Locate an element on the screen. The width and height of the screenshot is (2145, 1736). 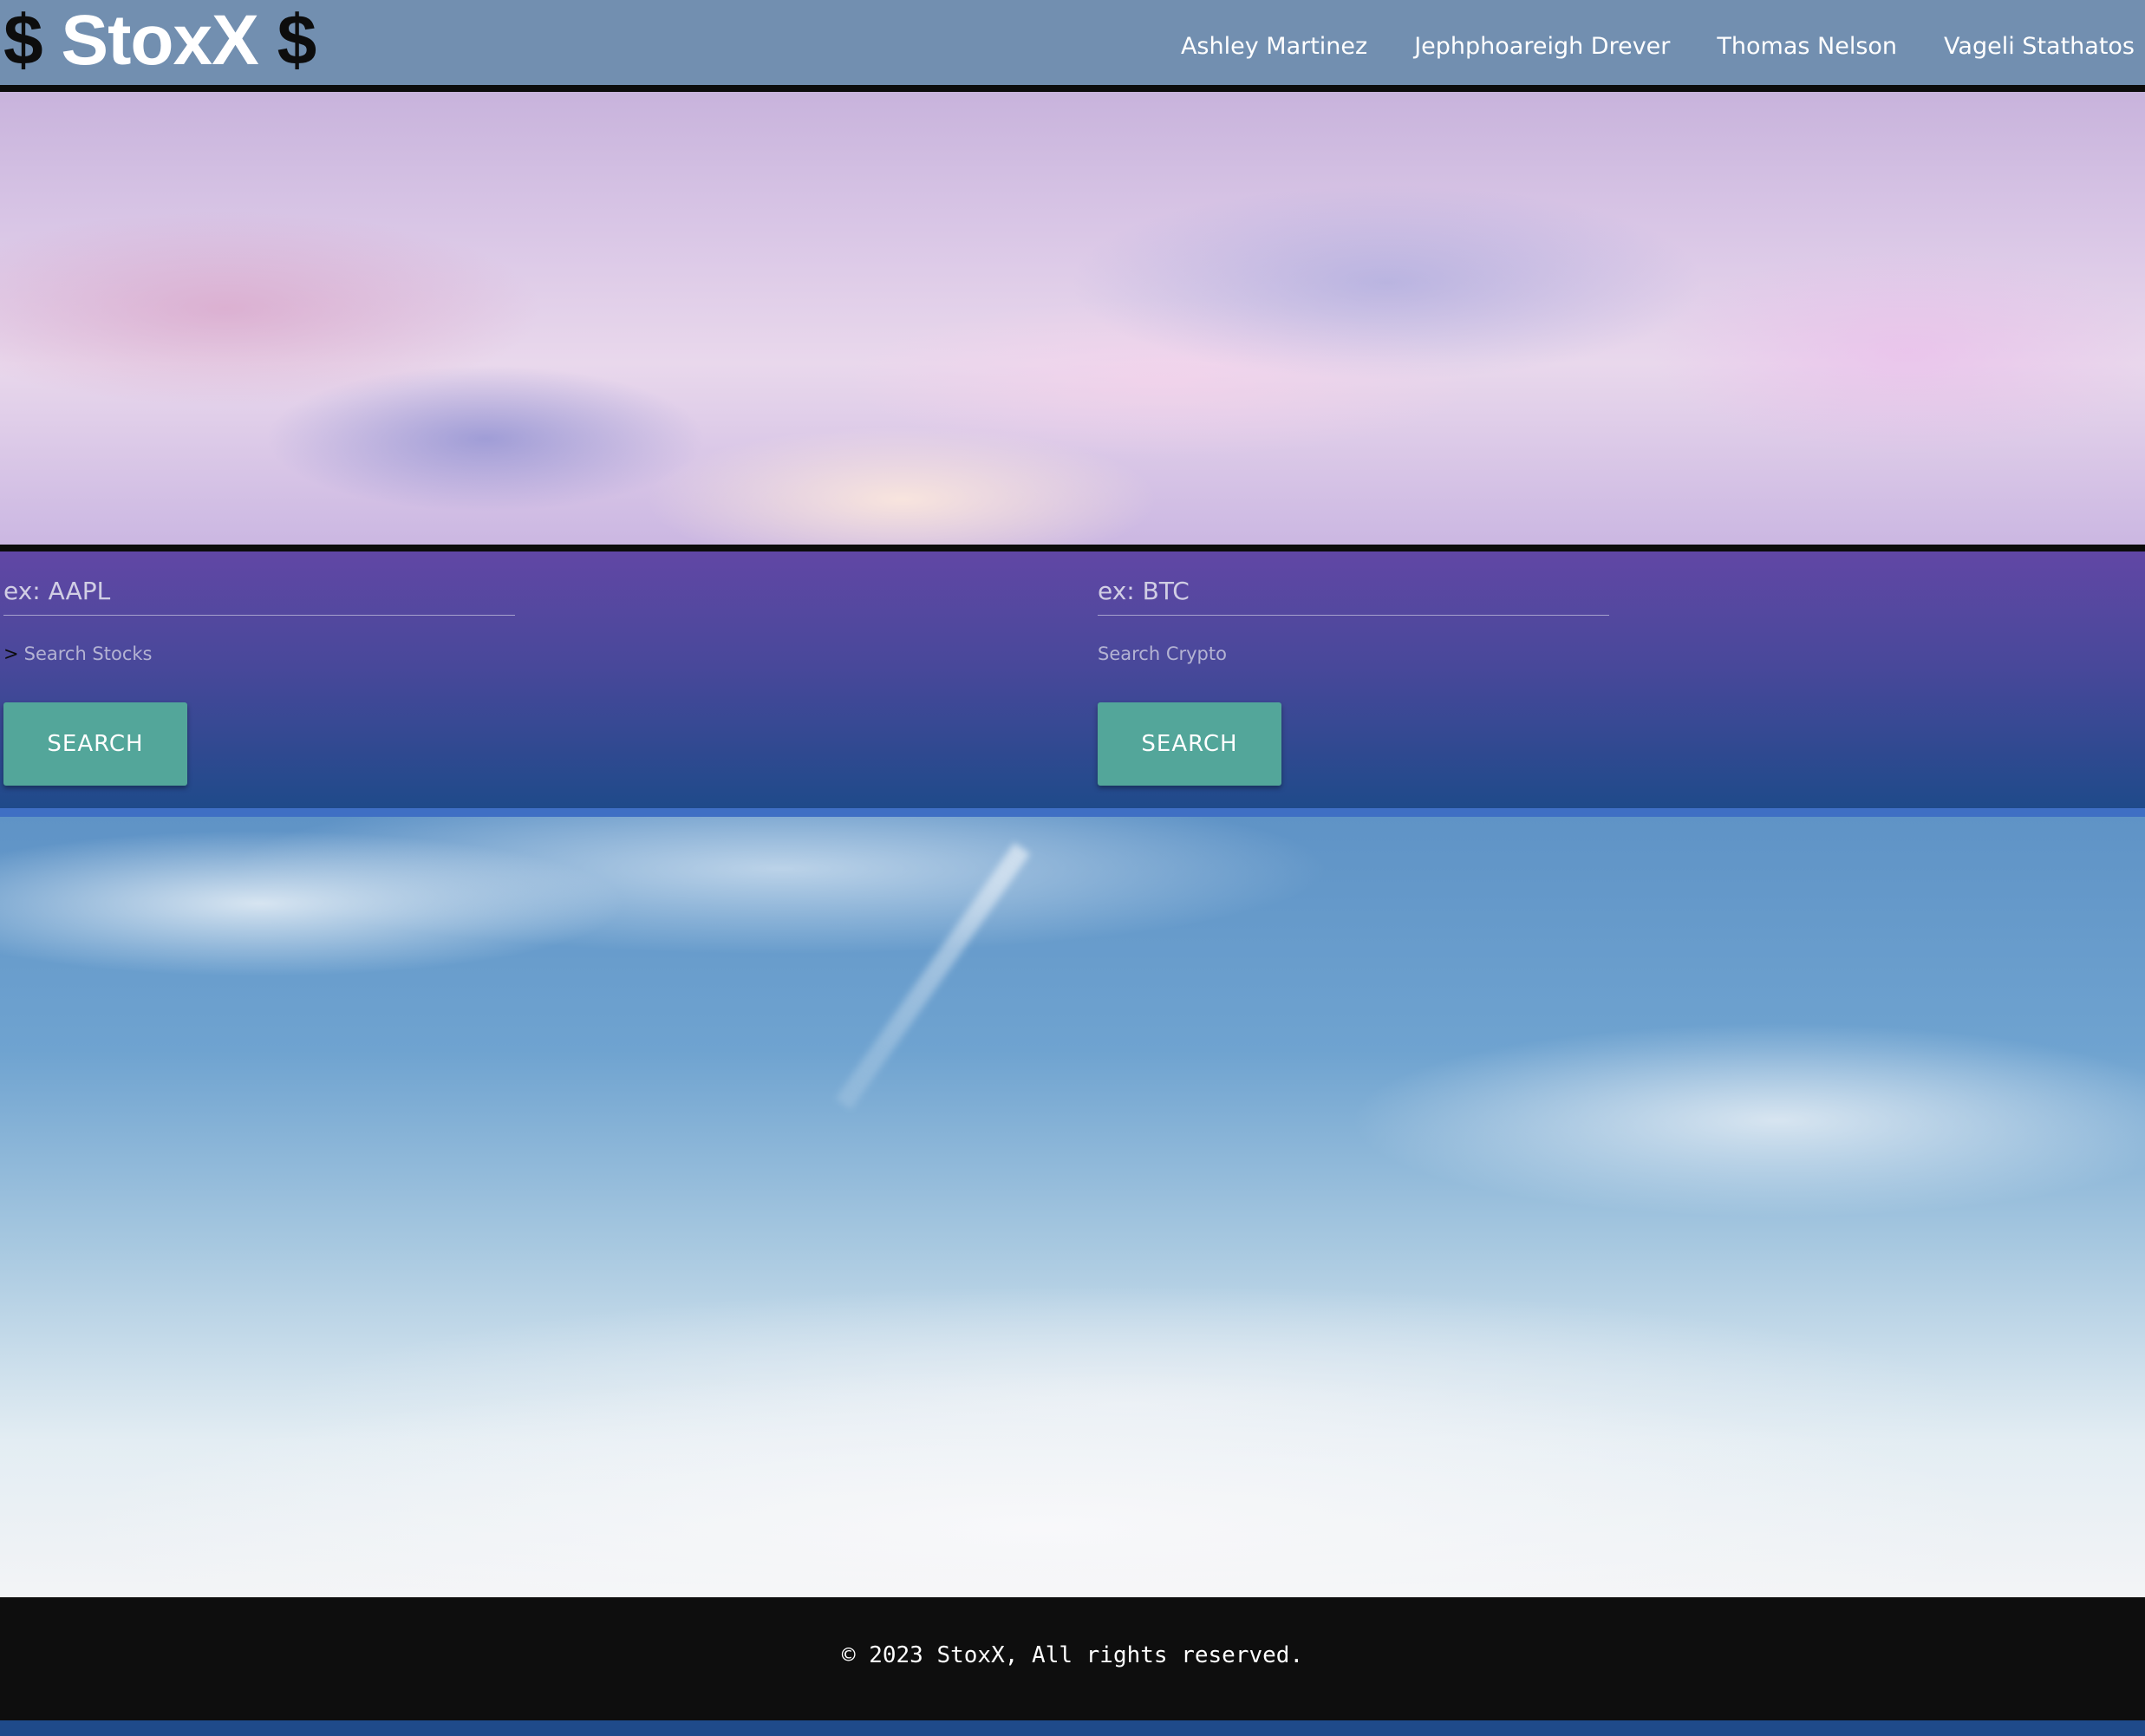
crypto-search-input is located at coordinates (1353, 591).